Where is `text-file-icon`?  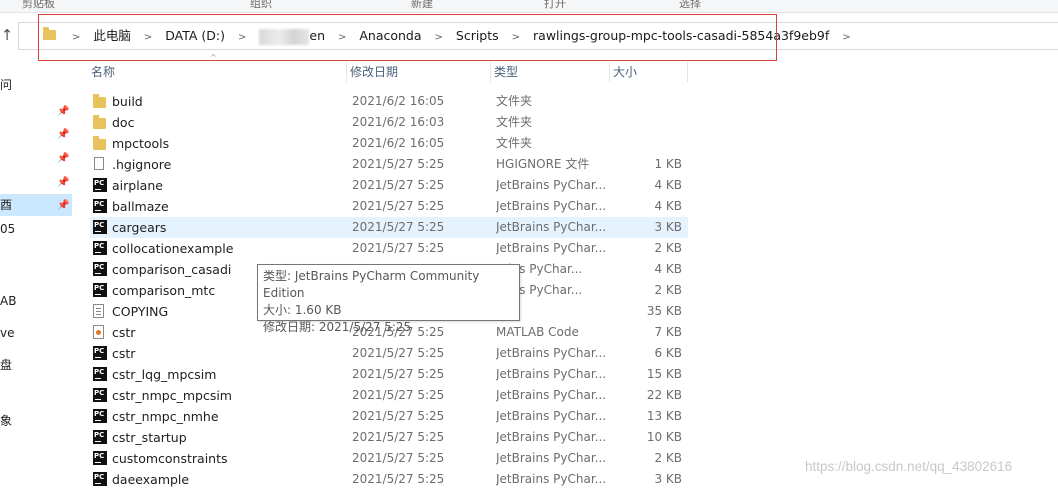 text-file-icon is located at coordinates (98, 311).